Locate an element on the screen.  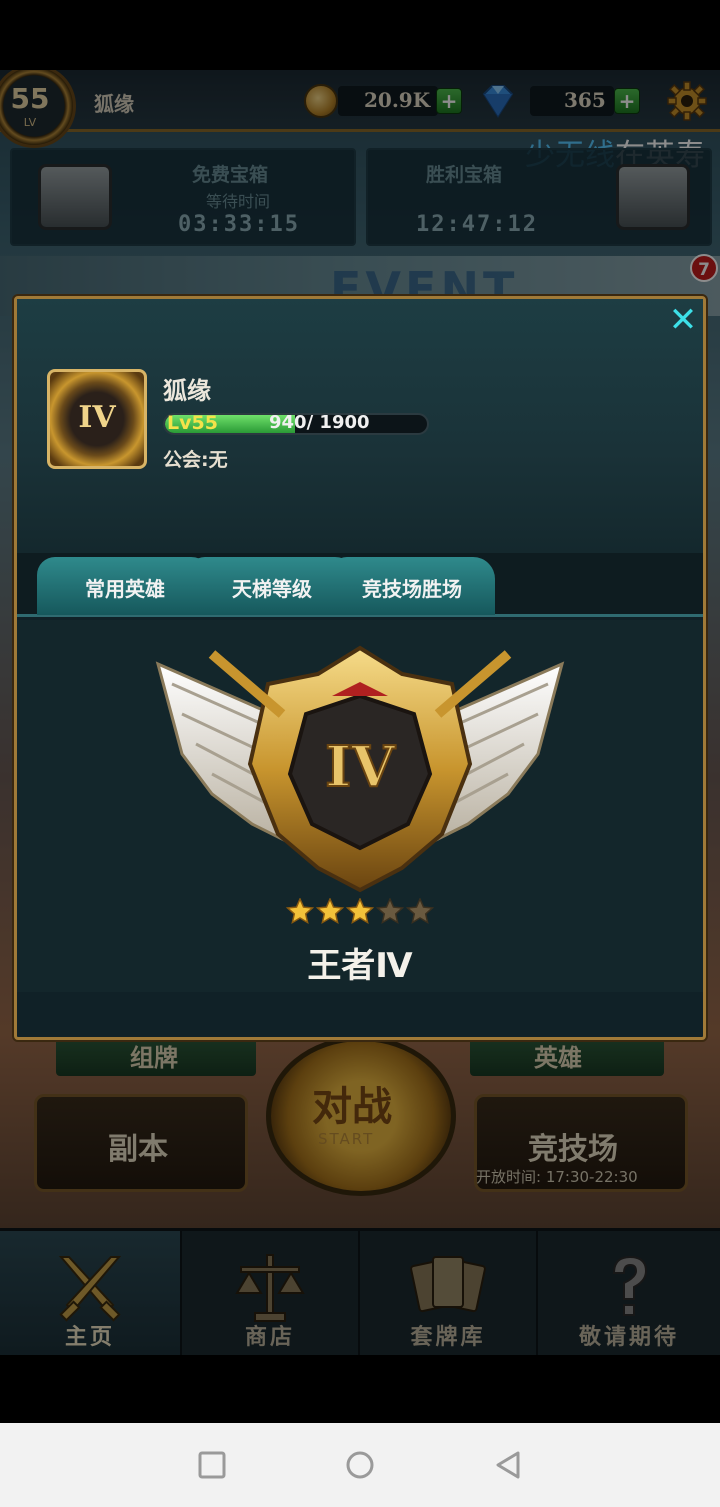
tab-arena-wins: 竞技场胜场 is located at coordinates (412, 586).